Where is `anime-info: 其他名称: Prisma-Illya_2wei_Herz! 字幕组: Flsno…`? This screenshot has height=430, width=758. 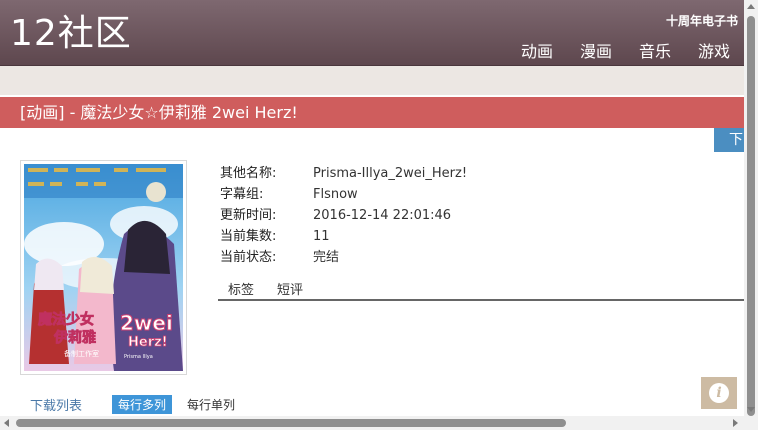
anime-info: 其他名称: Prisma-Illya_2wei_Herz! 字幕组: Flsno… is located at coordinates (343, 215).